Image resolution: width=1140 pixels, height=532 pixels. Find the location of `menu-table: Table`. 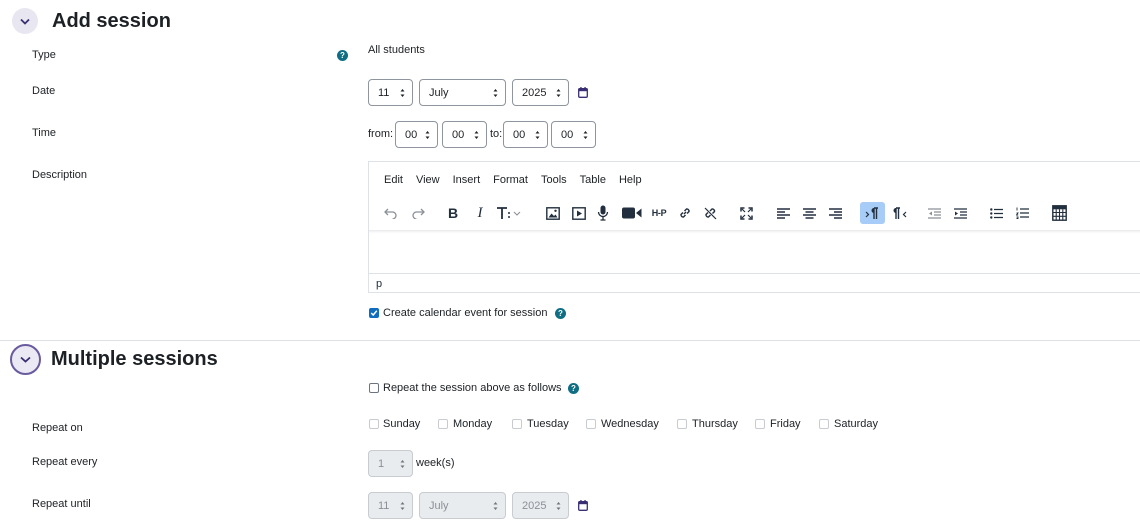

menu-table: Table is located at coordinates (593, 180).